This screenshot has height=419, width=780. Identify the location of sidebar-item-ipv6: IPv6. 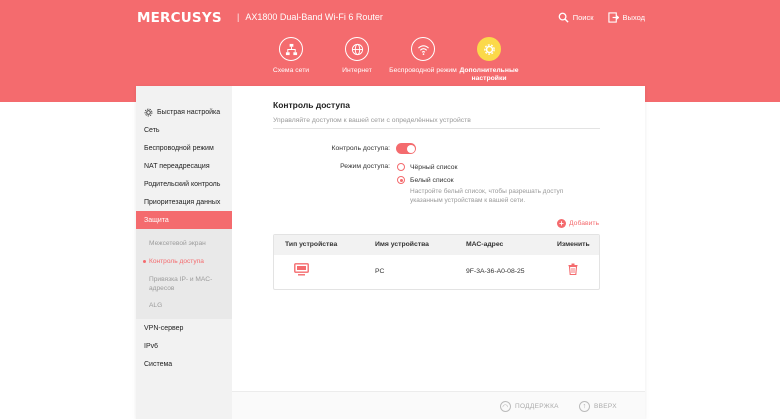
(184, 346).